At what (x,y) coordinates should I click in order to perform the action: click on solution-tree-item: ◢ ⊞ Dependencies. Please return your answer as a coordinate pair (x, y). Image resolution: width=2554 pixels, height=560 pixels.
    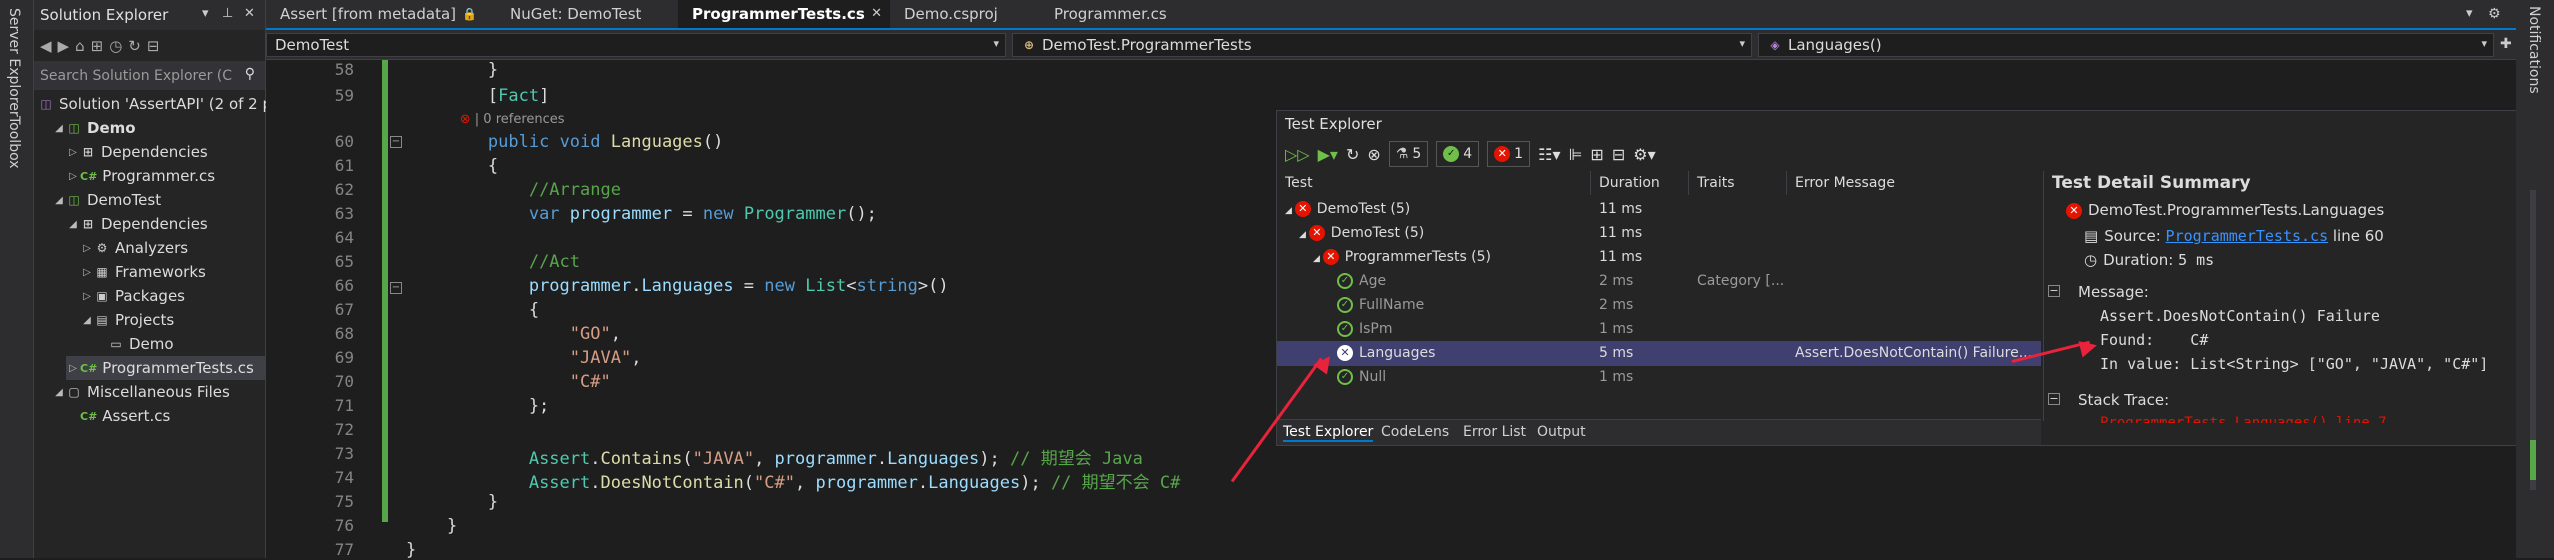
    Looking at the image, I should click on (137, 224).